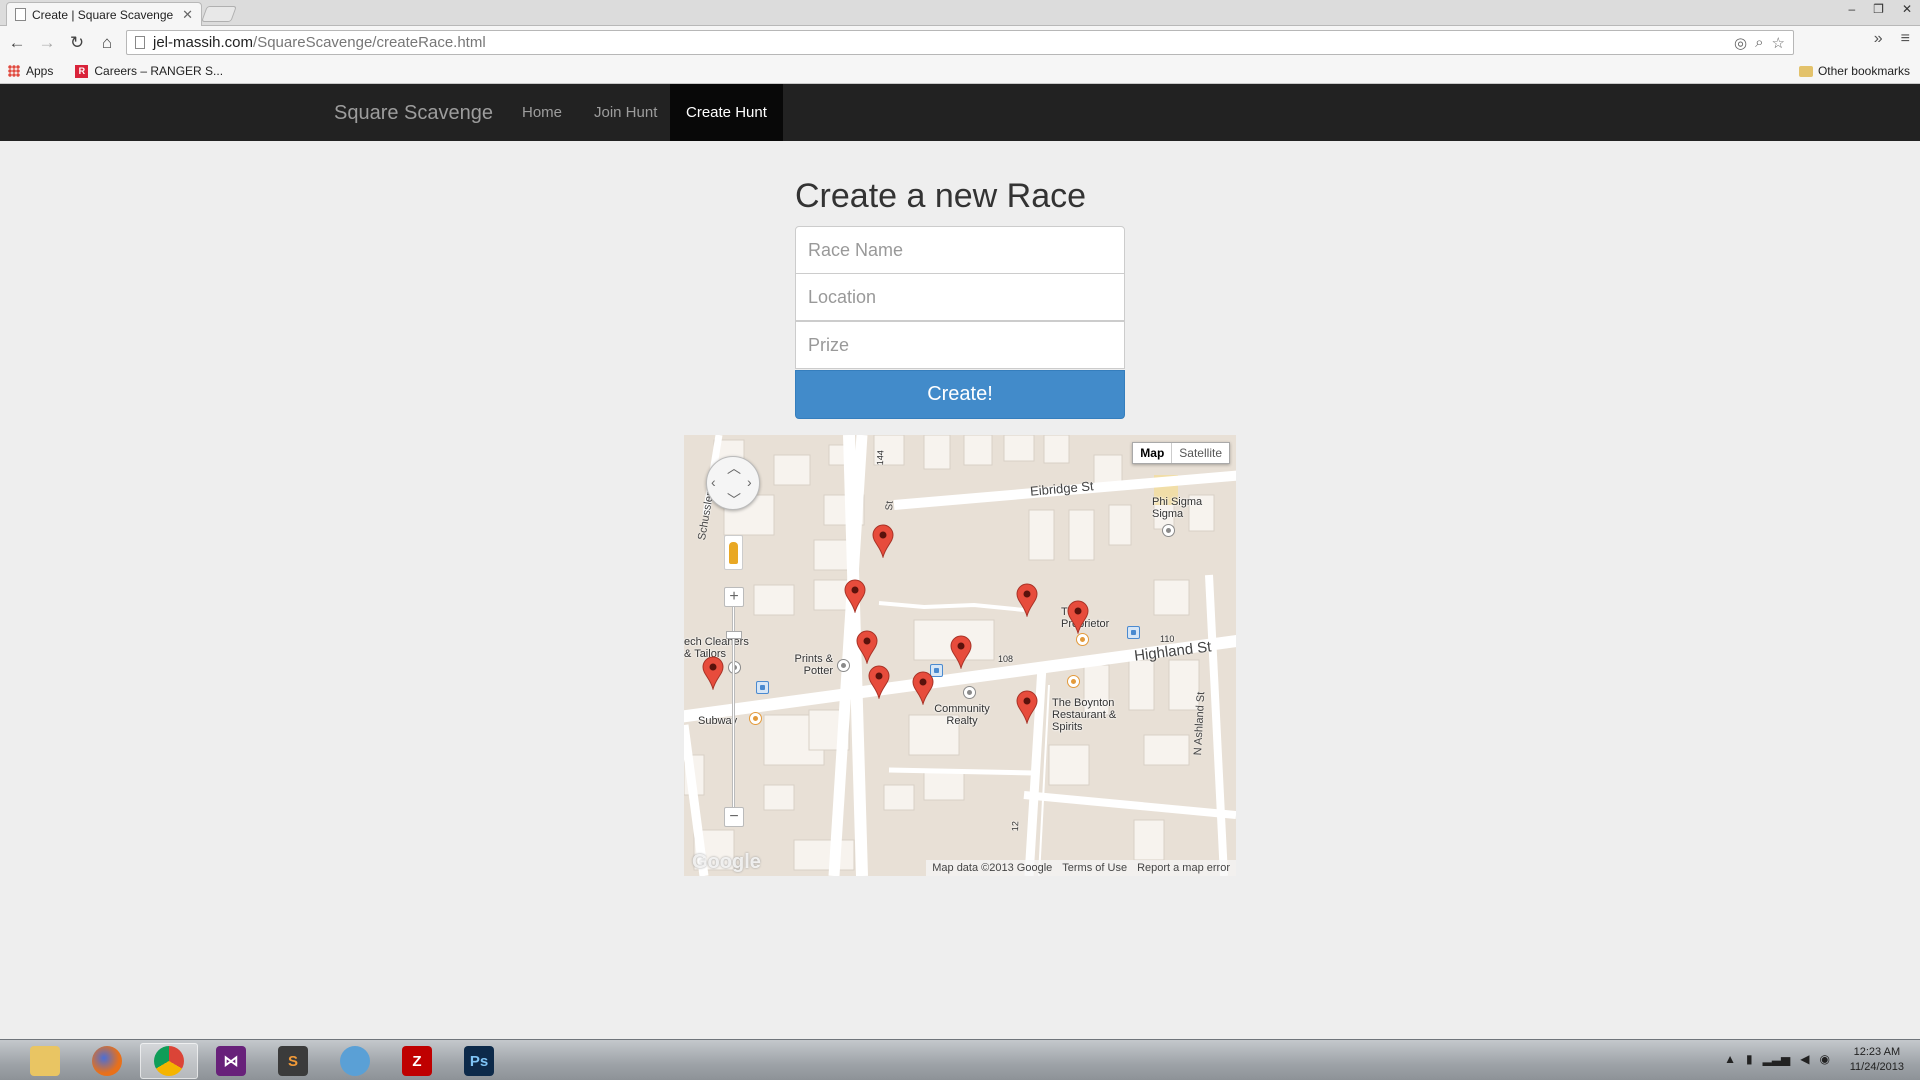 This screenshot has height=1080, width=1920. I want to click on new-tab-button, so click(219, 14).